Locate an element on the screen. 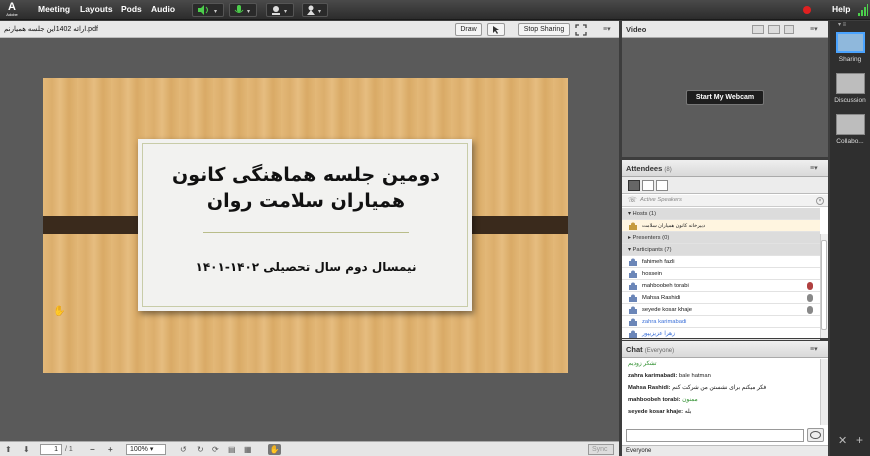  shared-file-title: ارائه 1402این جلسه همیارنم.pdf is located at coordinates (51, 29).